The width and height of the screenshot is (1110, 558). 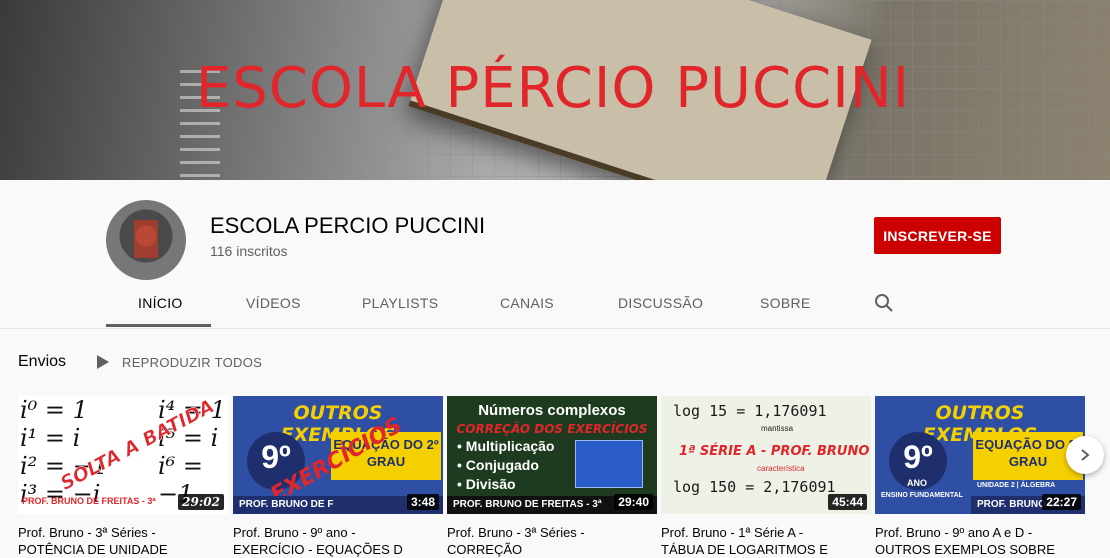 I want to click on thumb-label: ANO, so click(x=917, y=483).